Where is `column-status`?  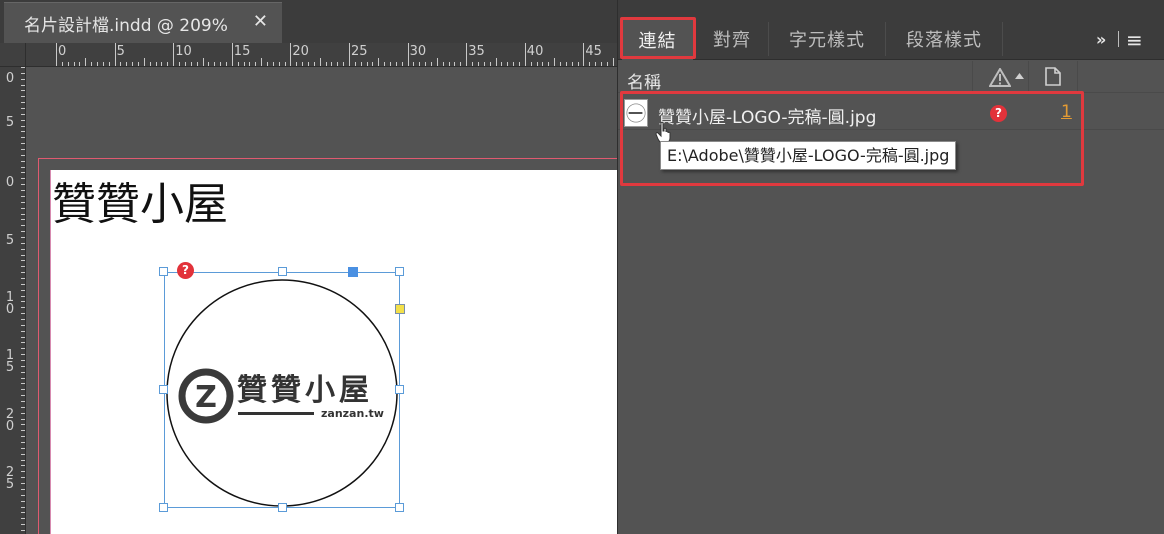
column-status is located at coordinates (1000, 77).